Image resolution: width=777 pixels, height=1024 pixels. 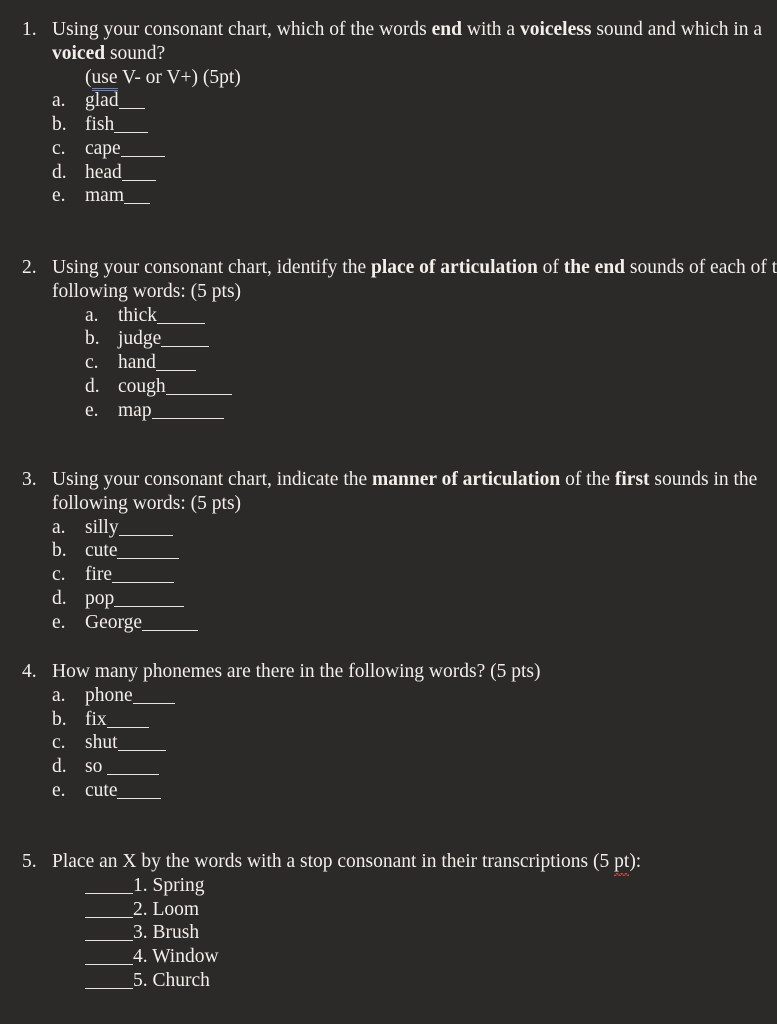 What do you see at coordinates (143, 933) in the screenshot?
I see `item-number: 3.` at bounding box center [143, 933].